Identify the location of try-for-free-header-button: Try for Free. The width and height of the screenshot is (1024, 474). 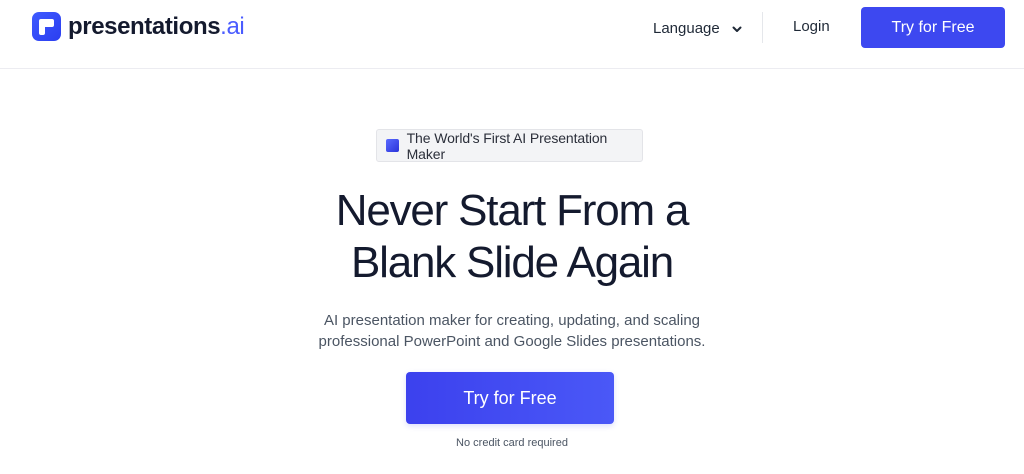
(933, 27).